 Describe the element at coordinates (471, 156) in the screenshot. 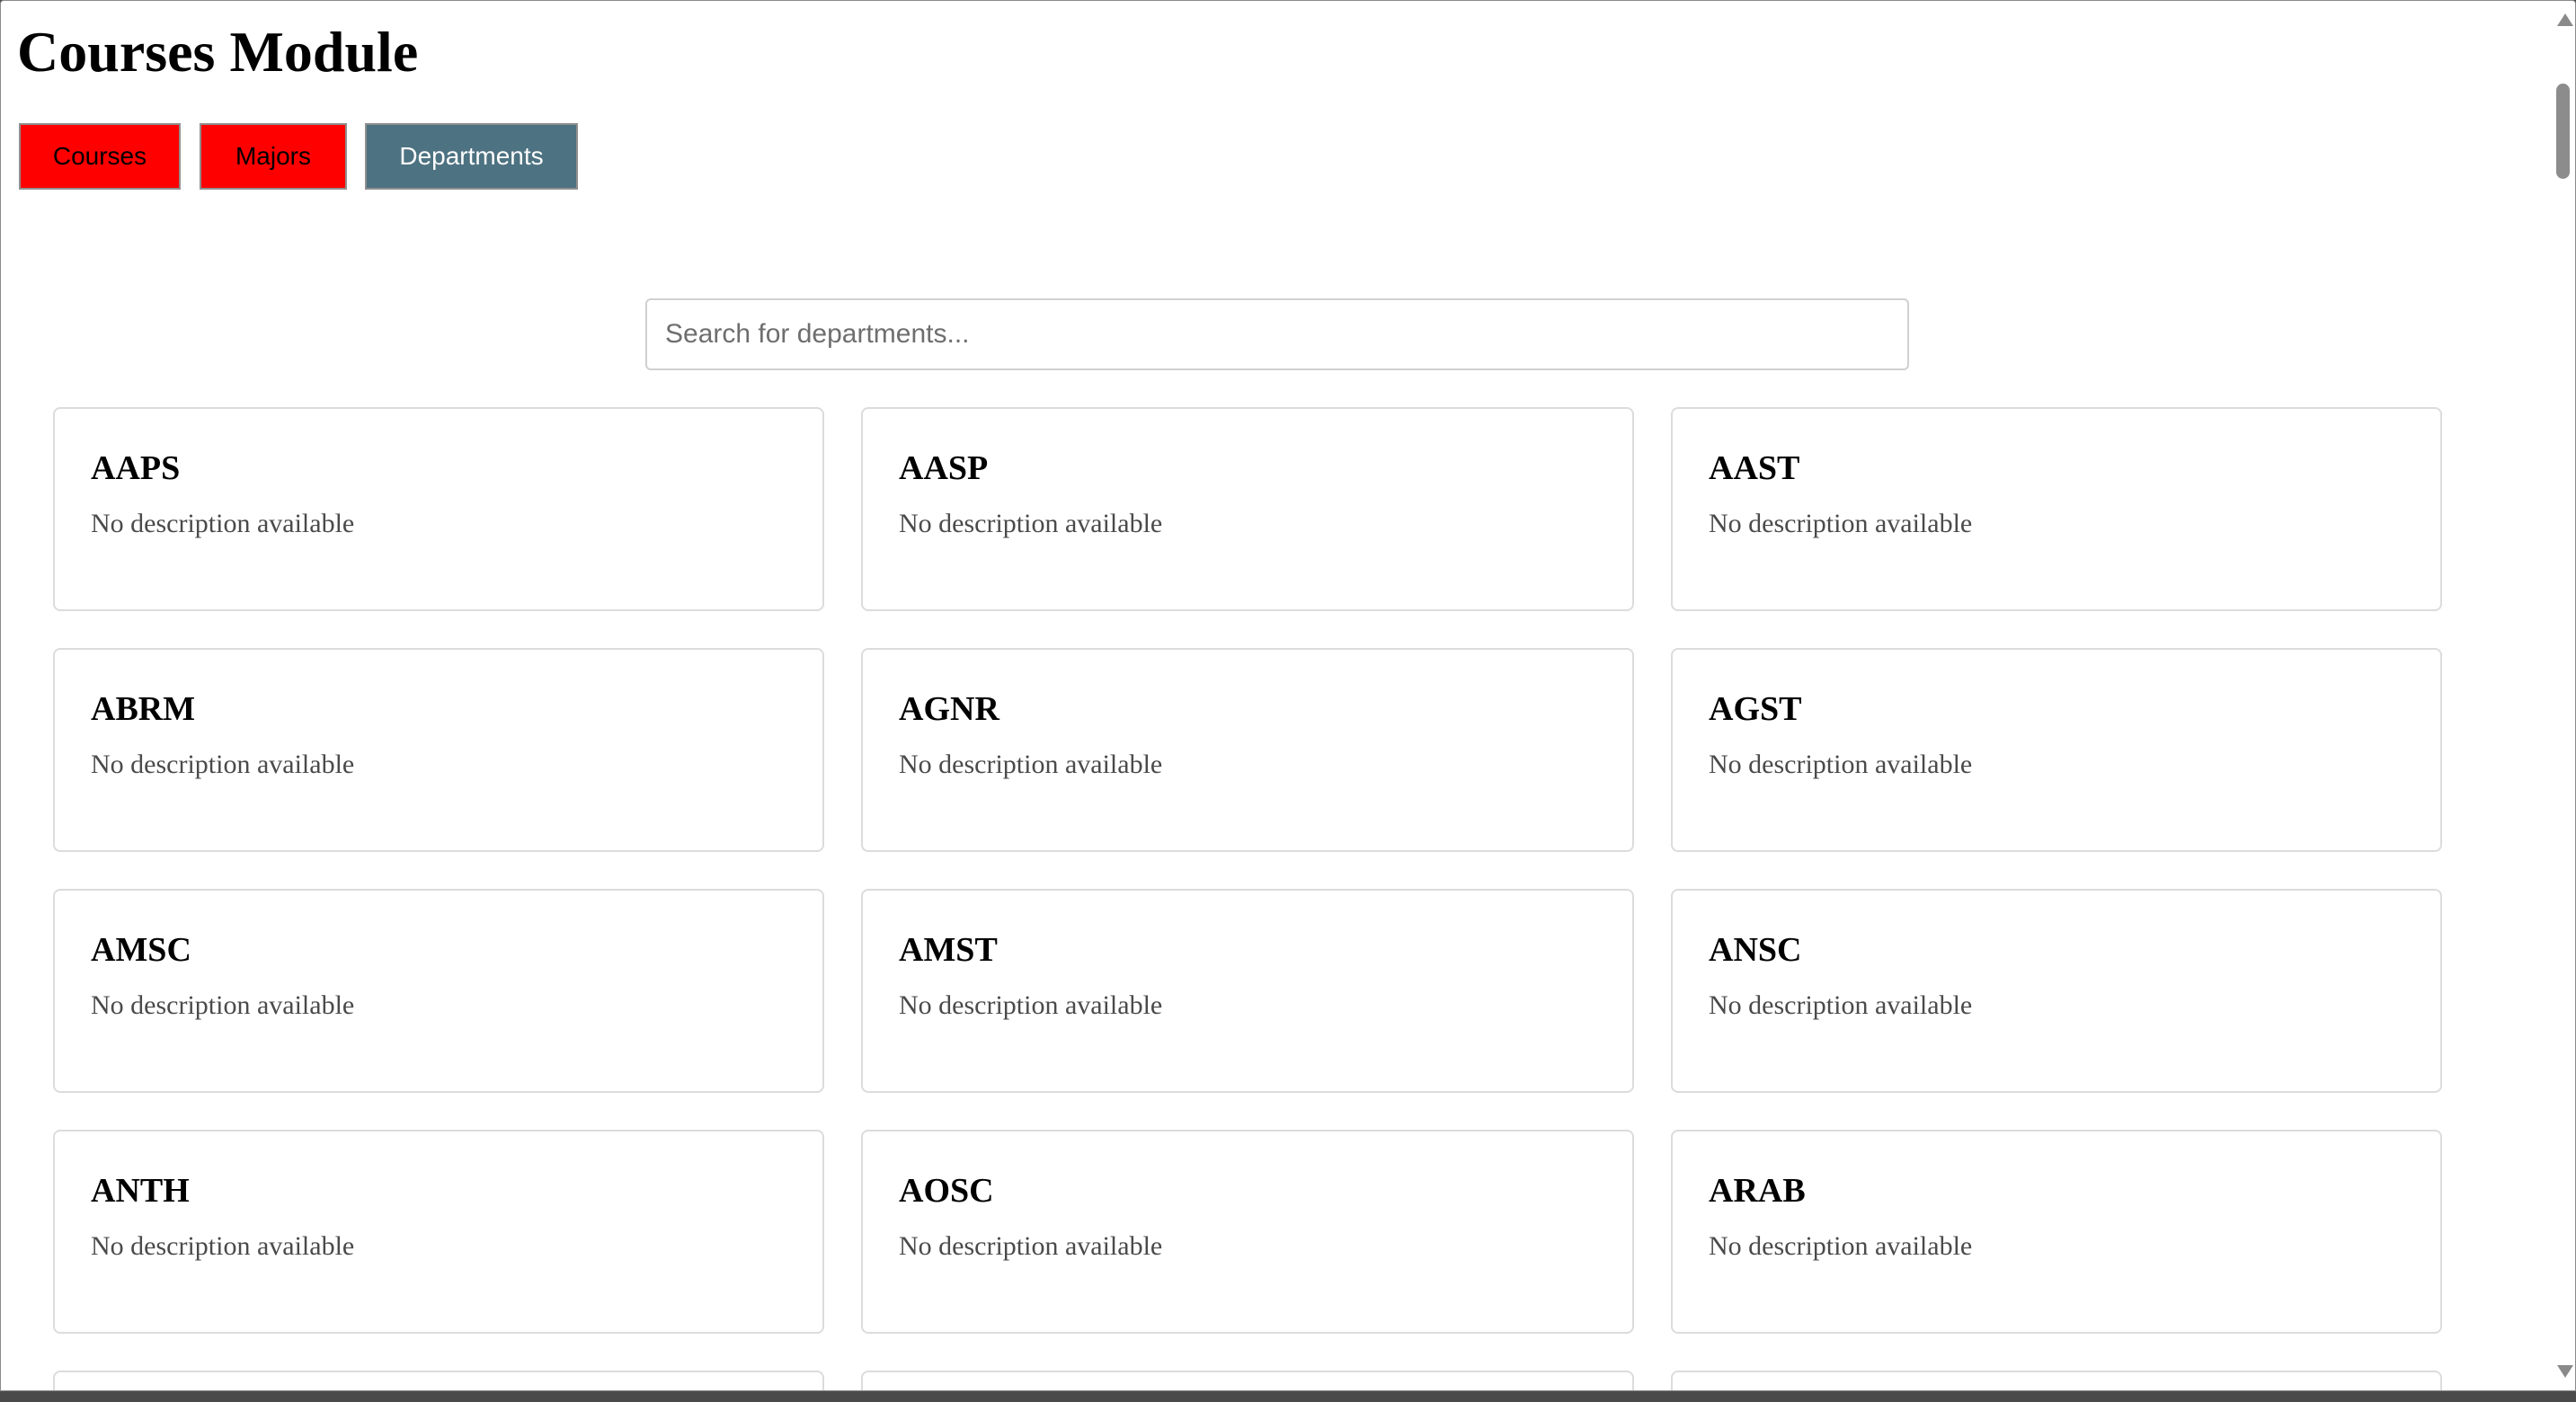

I see `tab-departments: Departments` at that location.